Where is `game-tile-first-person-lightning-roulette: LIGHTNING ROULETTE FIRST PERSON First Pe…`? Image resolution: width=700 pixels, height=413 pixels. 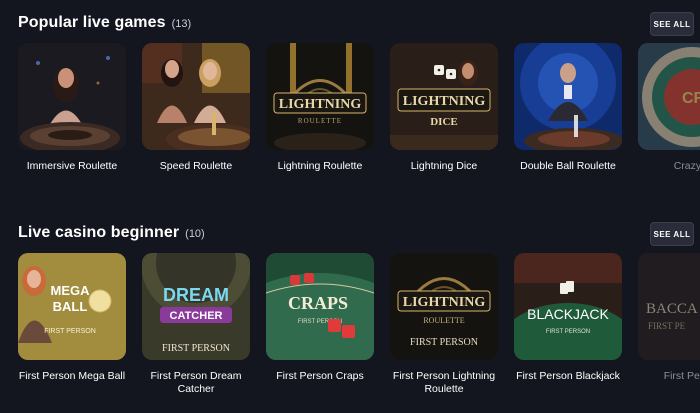 game-tile-first-person-lightning-roulette: LIGHTNING ROULETTE FIRST PERSON First Pe… is located at coordinates (444, 324).